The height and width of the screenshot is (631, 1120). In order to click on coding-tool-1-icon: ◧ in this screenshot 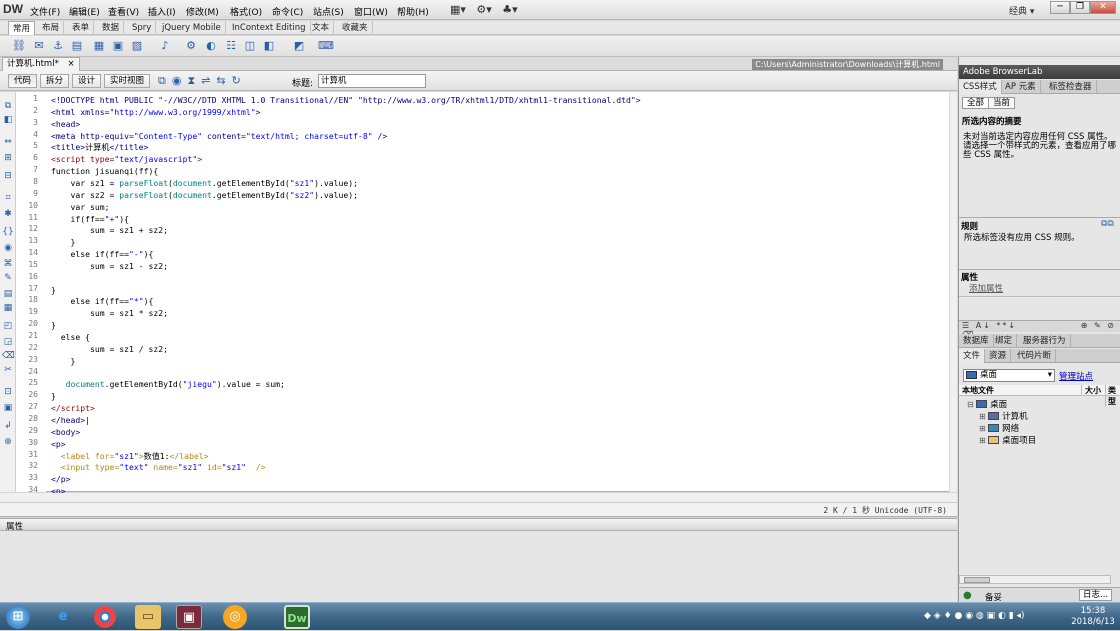, I will do `click(8, 120)`.